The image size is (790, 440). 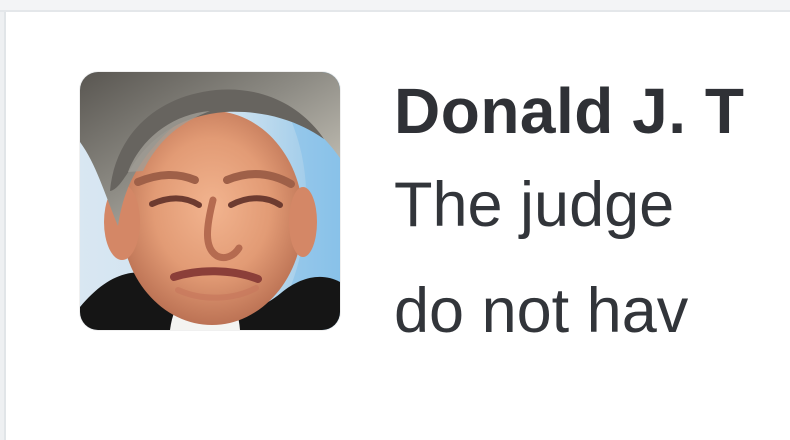 What do you see at coordinates (592, 111) in the screenshot?
I see `author-name: Donald J. T` at bounding box center [592, 111].